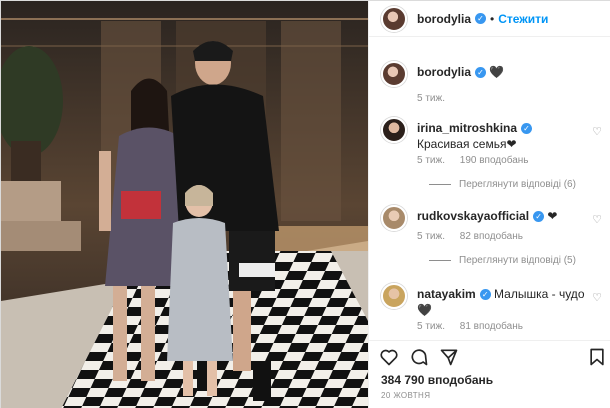 The height and width of the screenshot is (408, 610). What do you see at coordinates (405, 395) in the screenshot?
I see `post-date: 20 ЖОВТНЯ` at bounding box center [405, 395].